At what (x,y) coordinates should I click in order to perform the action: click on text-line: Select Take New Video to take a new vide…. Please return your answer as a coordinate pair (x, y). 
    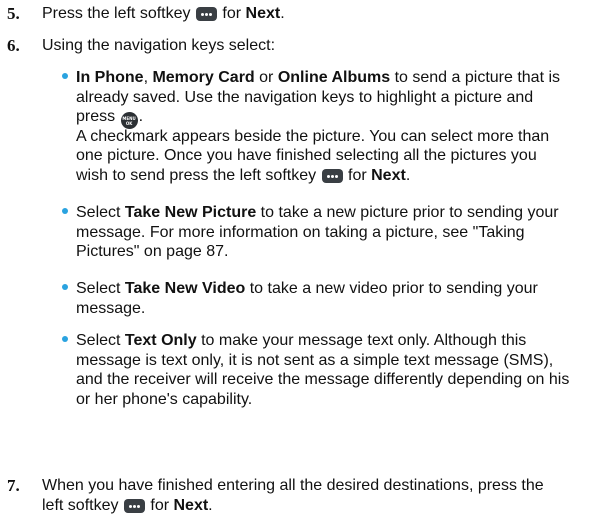
    Looking at the image, I should click on (307, 288).